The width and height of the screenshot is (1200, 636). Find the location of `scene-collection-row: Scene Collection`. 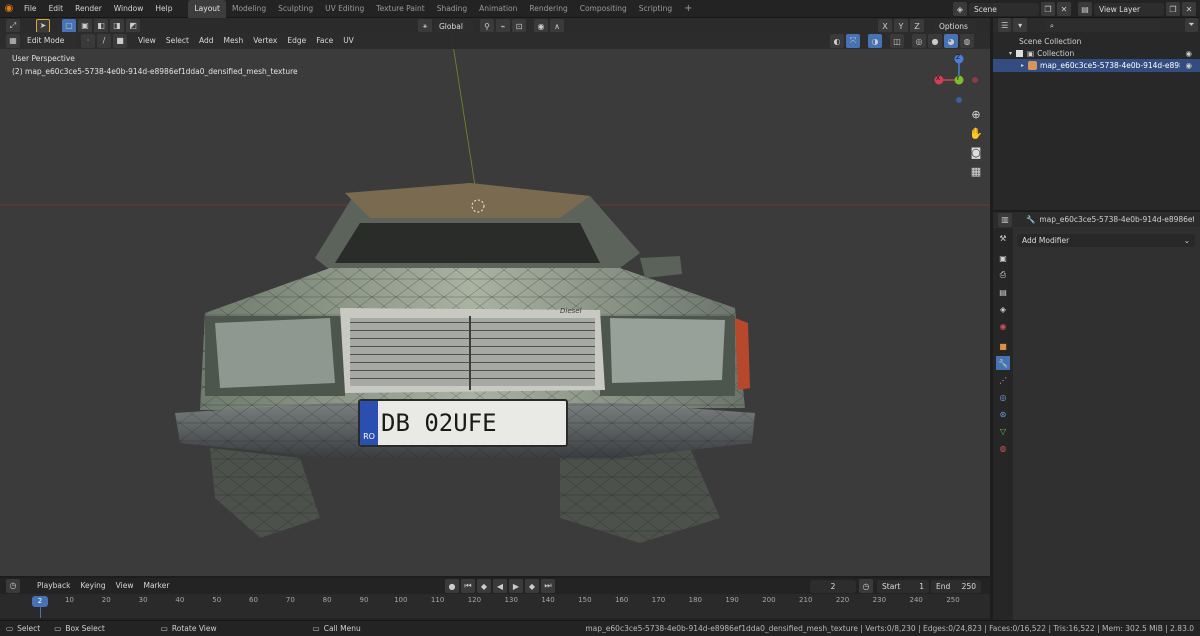

scene-collection-row: Scene Collection is located at coordinates (1096, 41).